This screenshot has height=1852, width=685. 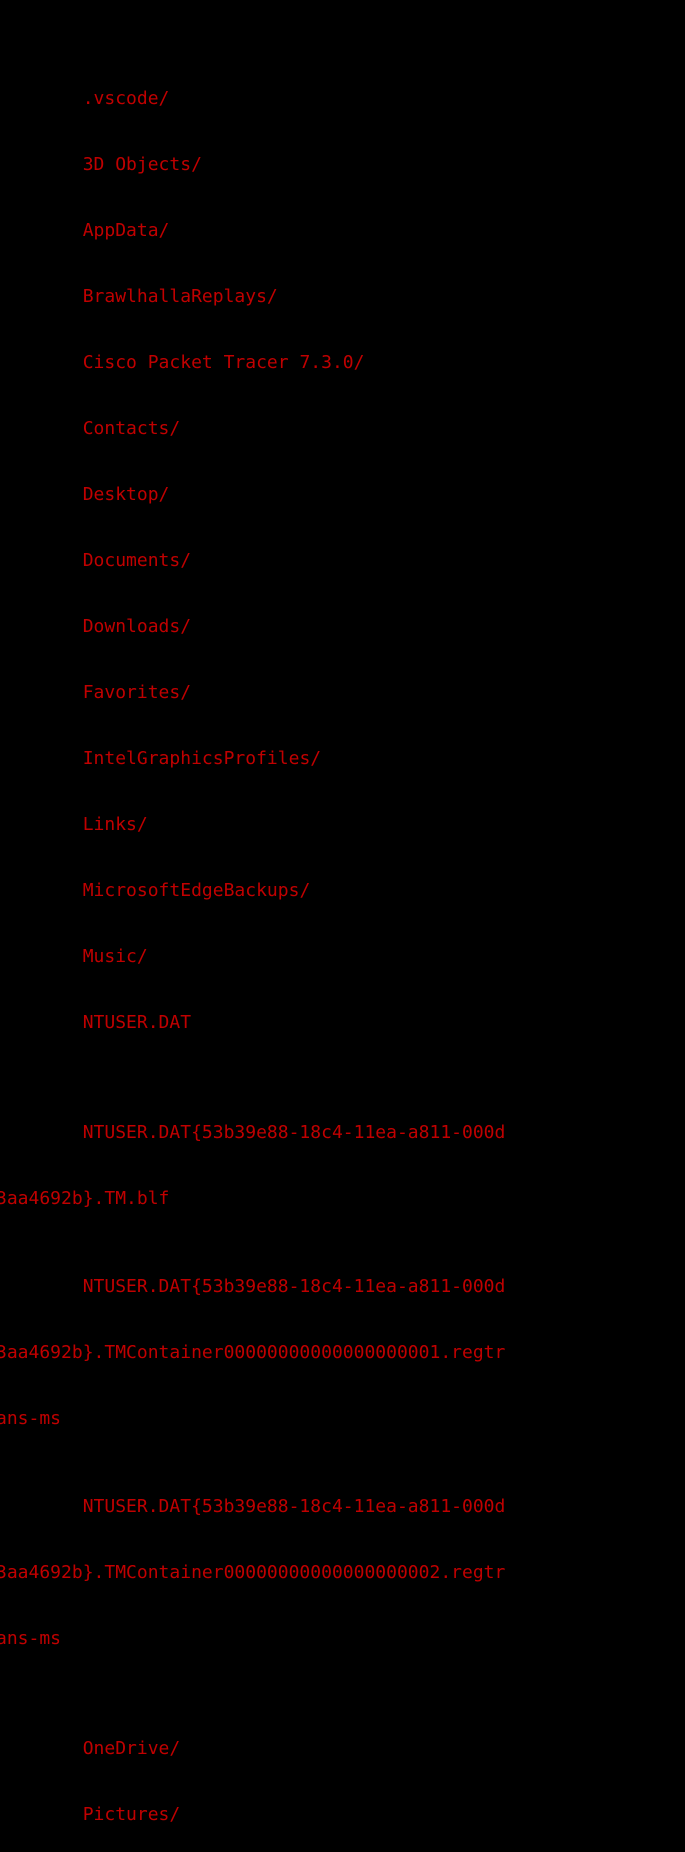 What do you see at coordinates (202, 758) in the screenshot?
I see `untracked-file-name: IntelGraphicsProfiles/` at bounding box center [202, 758].